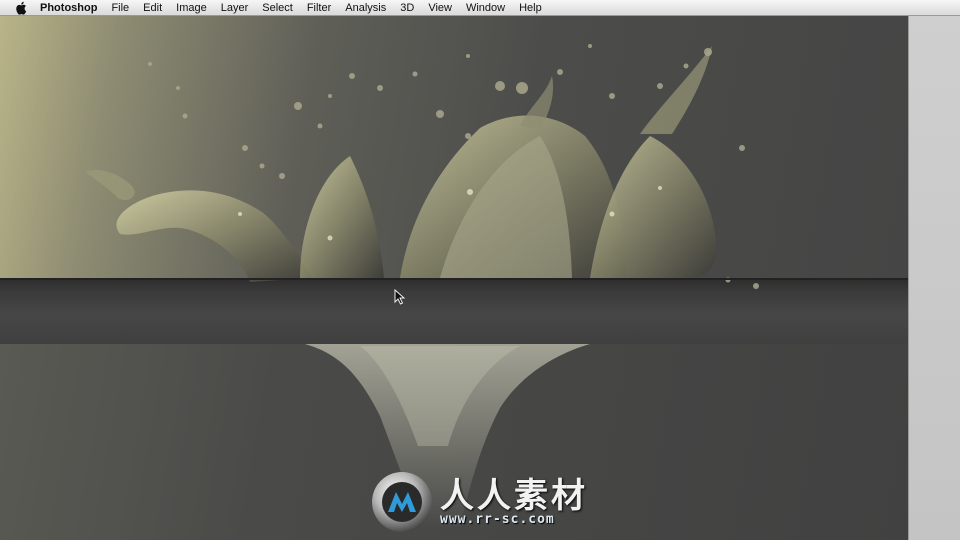 This screenshot has width=960, height=540. What do you see at coordinates (68, 8) in the screenshot?
I see `menu-app-photoshop: Photoshop` at bounding box center [68, 8].